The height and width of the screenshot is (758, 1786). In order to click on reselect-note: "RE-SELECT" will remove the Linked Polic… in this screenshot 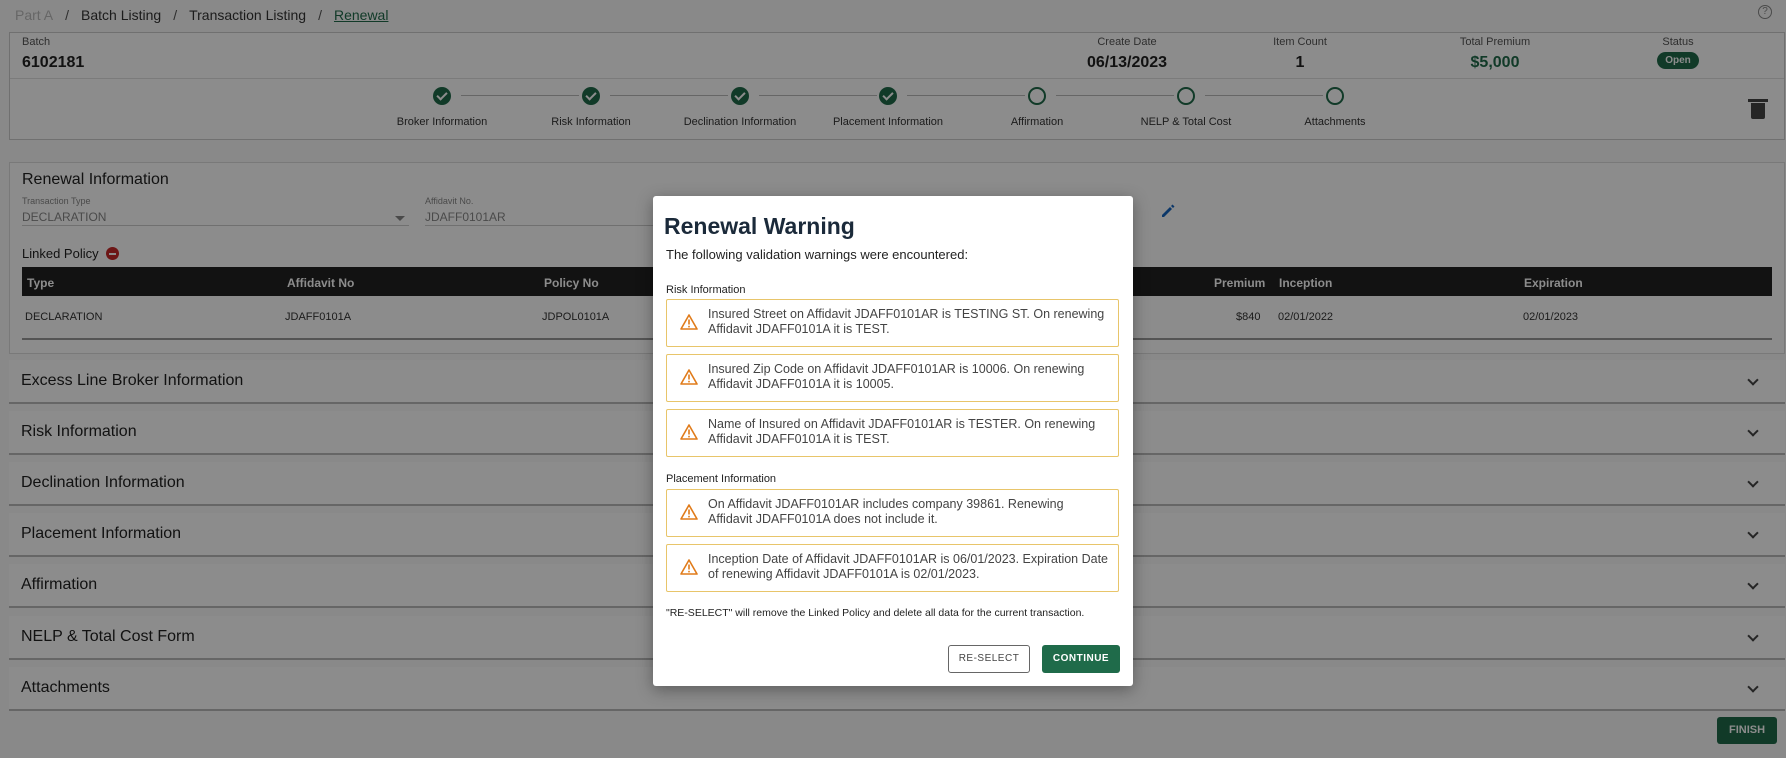, I will do `click(875, 613)`.